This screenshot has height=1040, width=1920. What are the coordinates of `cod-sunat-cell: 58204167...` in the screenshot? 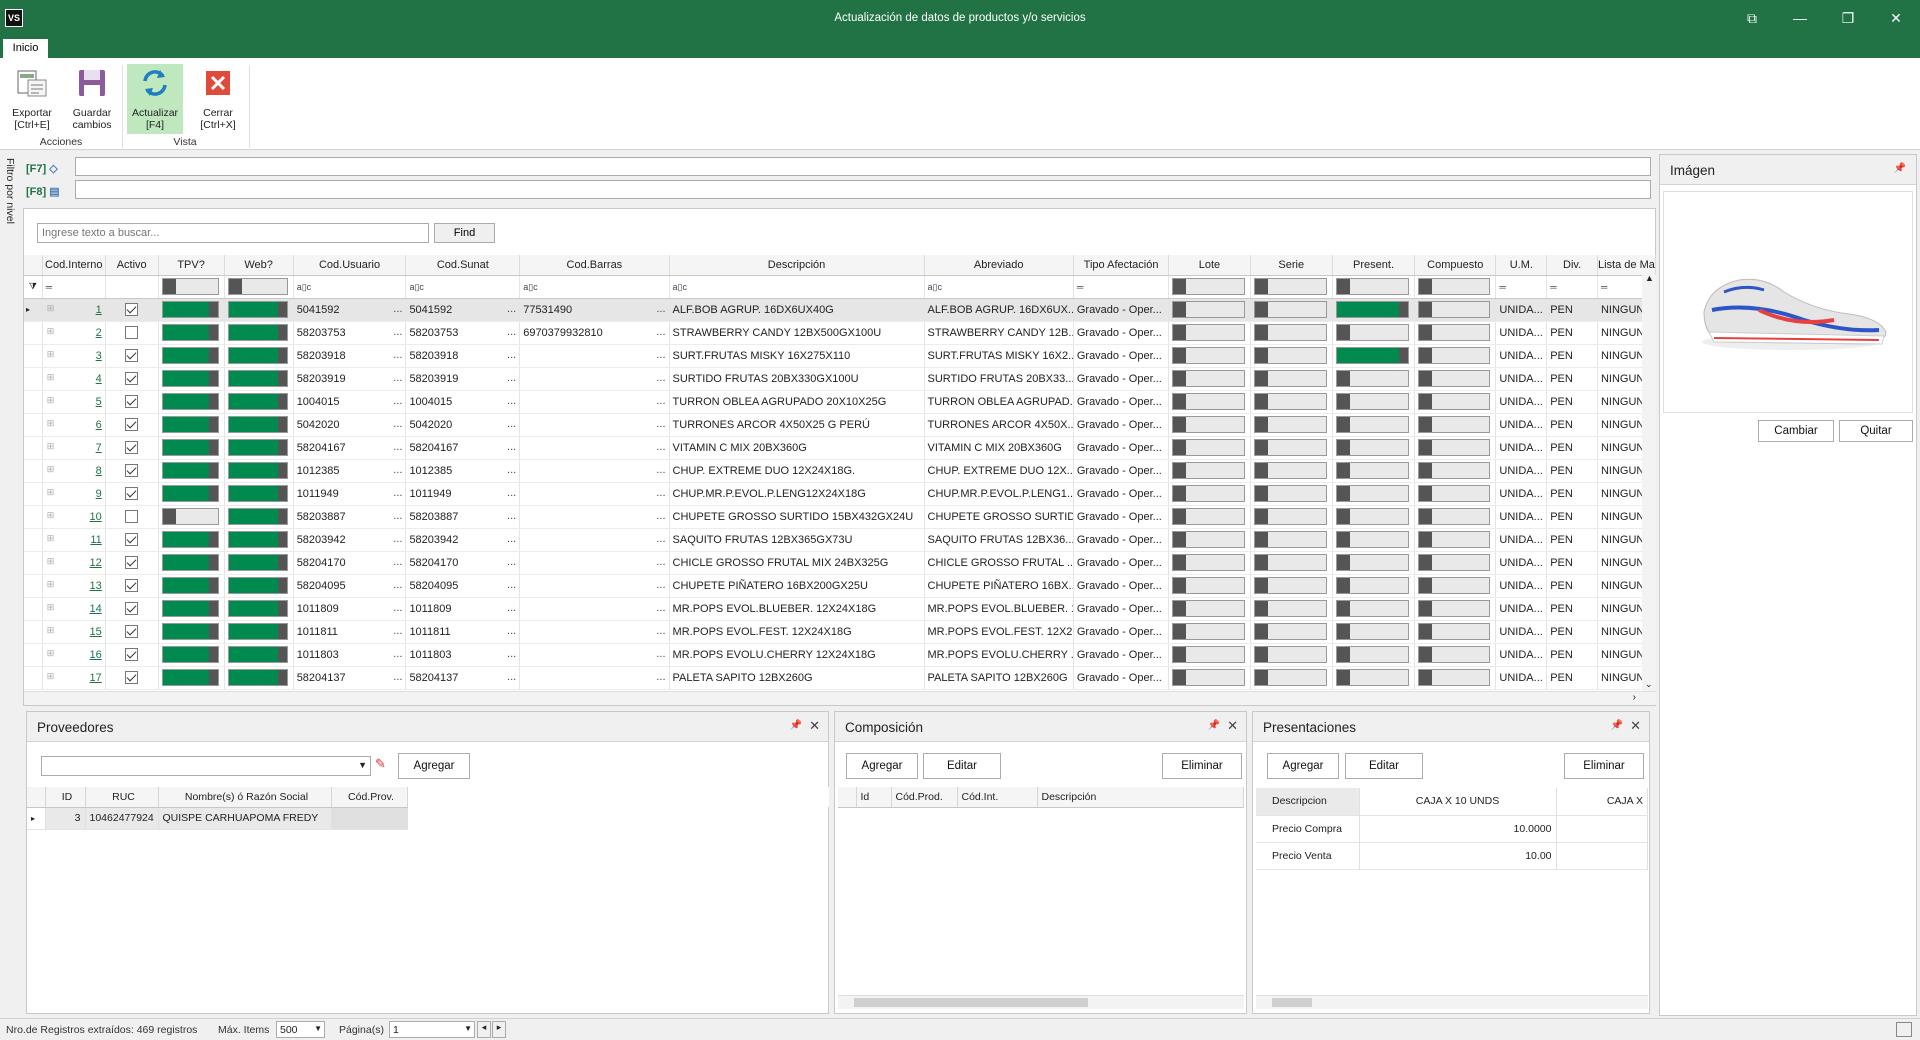 It's located at (463, 448).